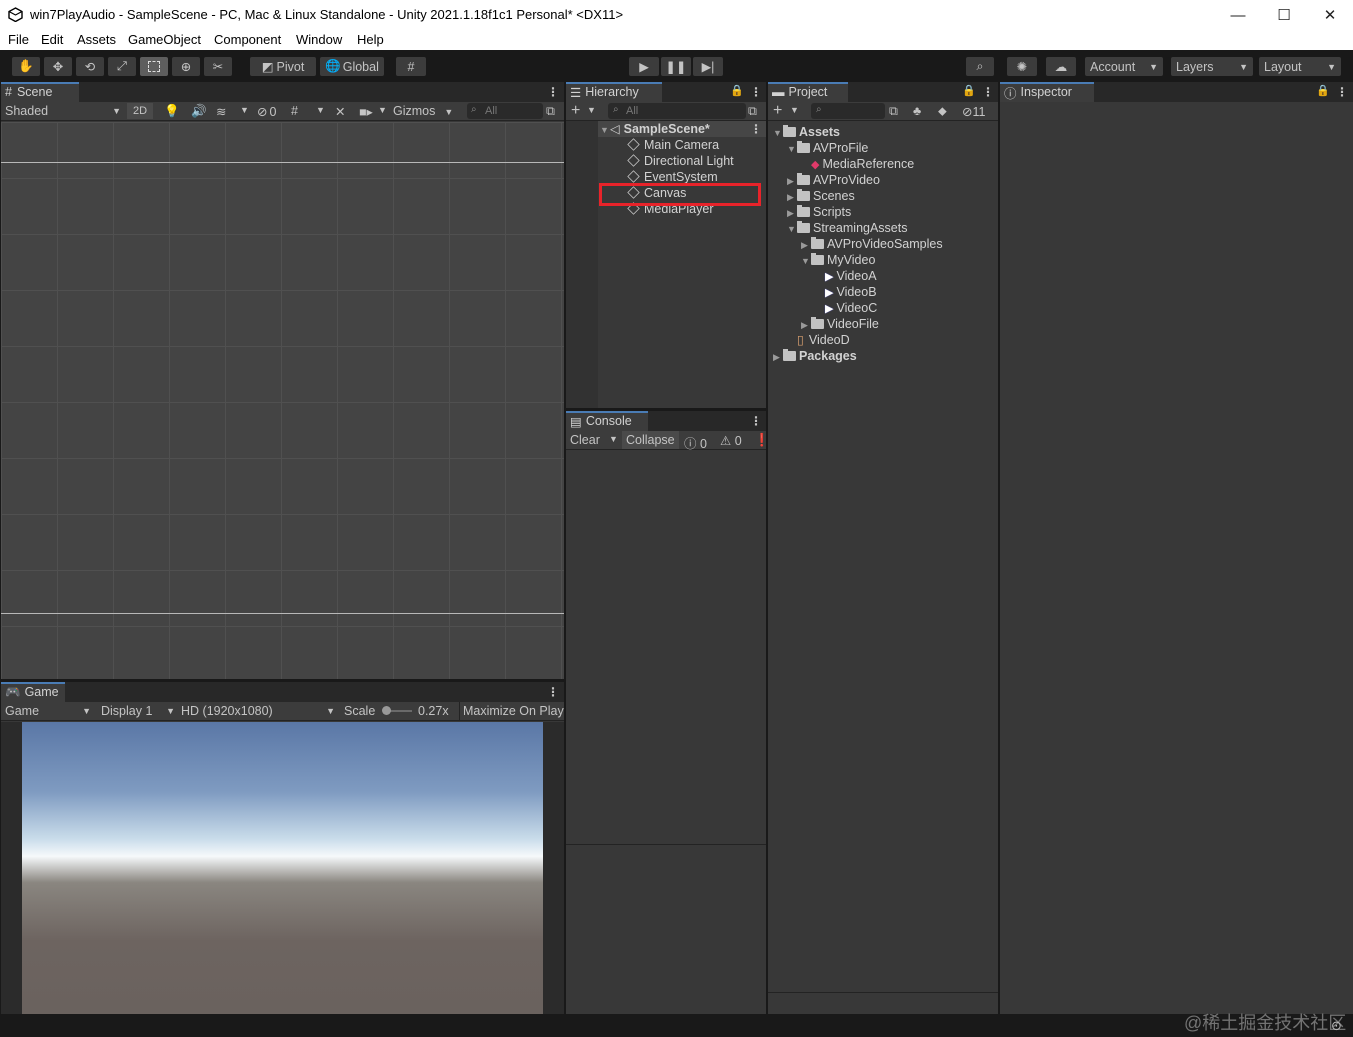 Image resolution: width=1353 pixels, height=1037 pixels. I want to click on project-item-videofile: ▶ VideoFile, so click(840, 324).